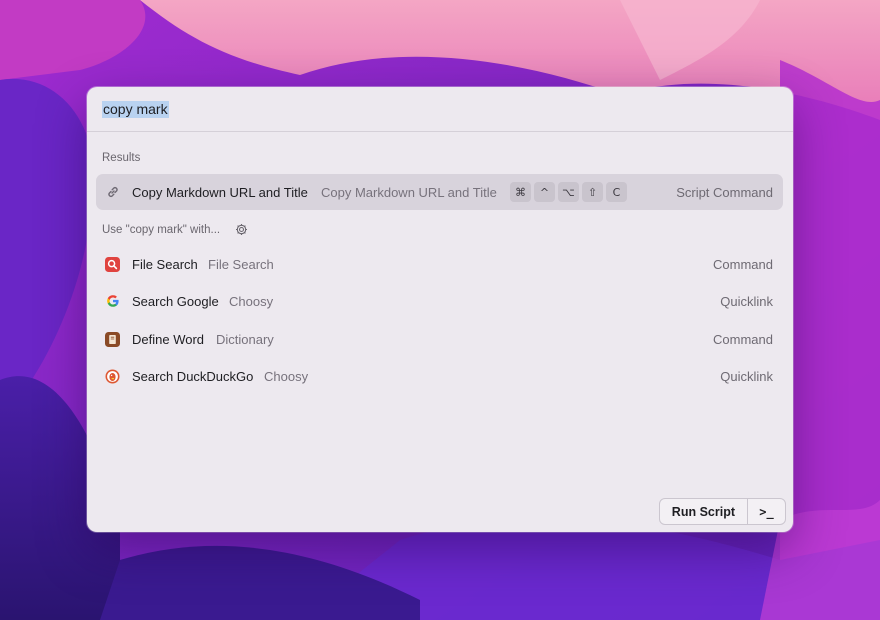  What do you see at coordinates (439, 339) in the screenshot?
I see `fallback-row-define-word: Define Word Dictionary Command` at bounding box center [439, 339].